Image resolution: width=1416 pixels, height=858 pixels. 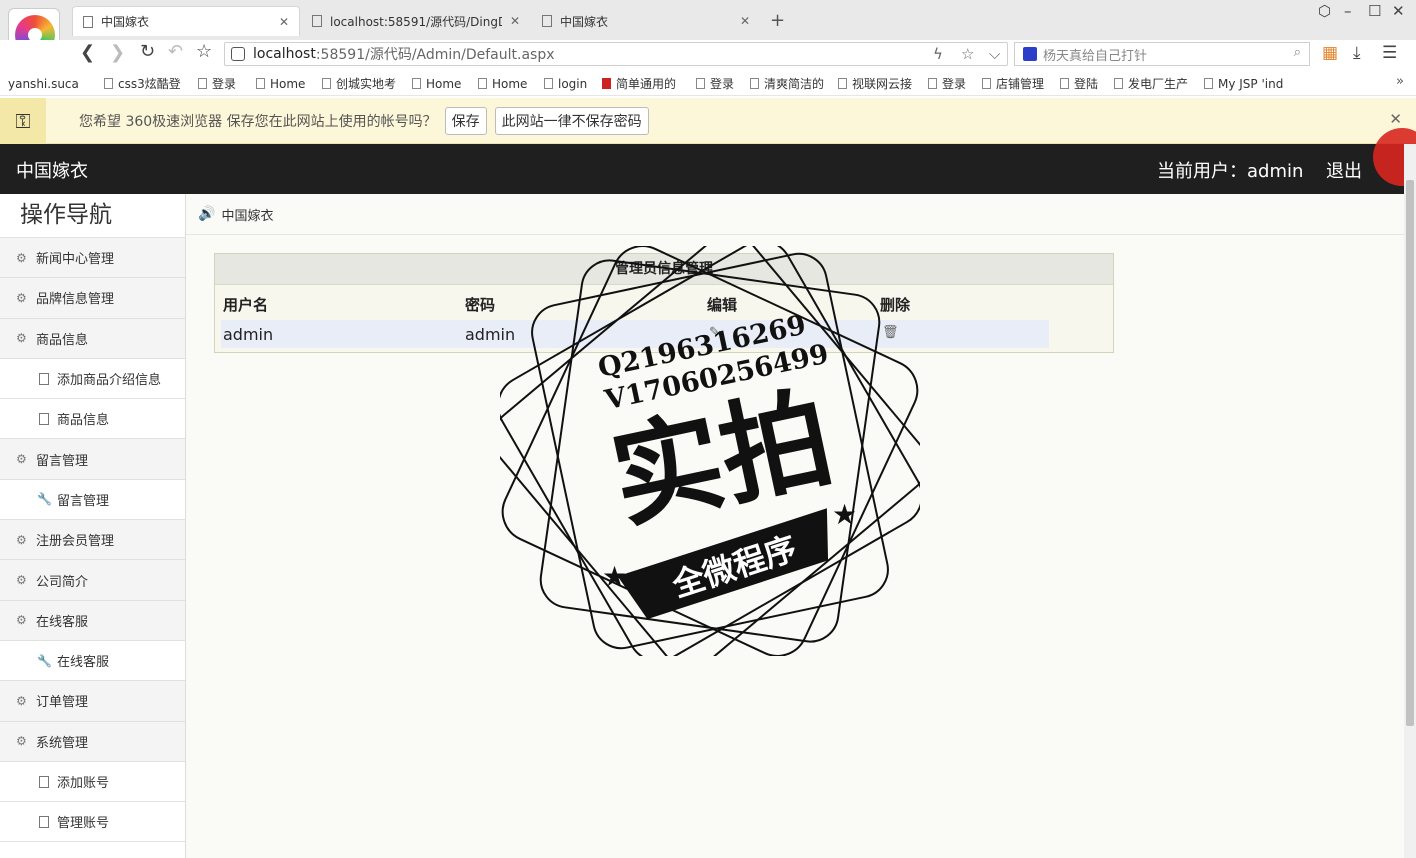 What do you see at coordinates (1330, 53) in the screenshot?
I see `apps-icon: ▦` at bounding box center [1330, 53].